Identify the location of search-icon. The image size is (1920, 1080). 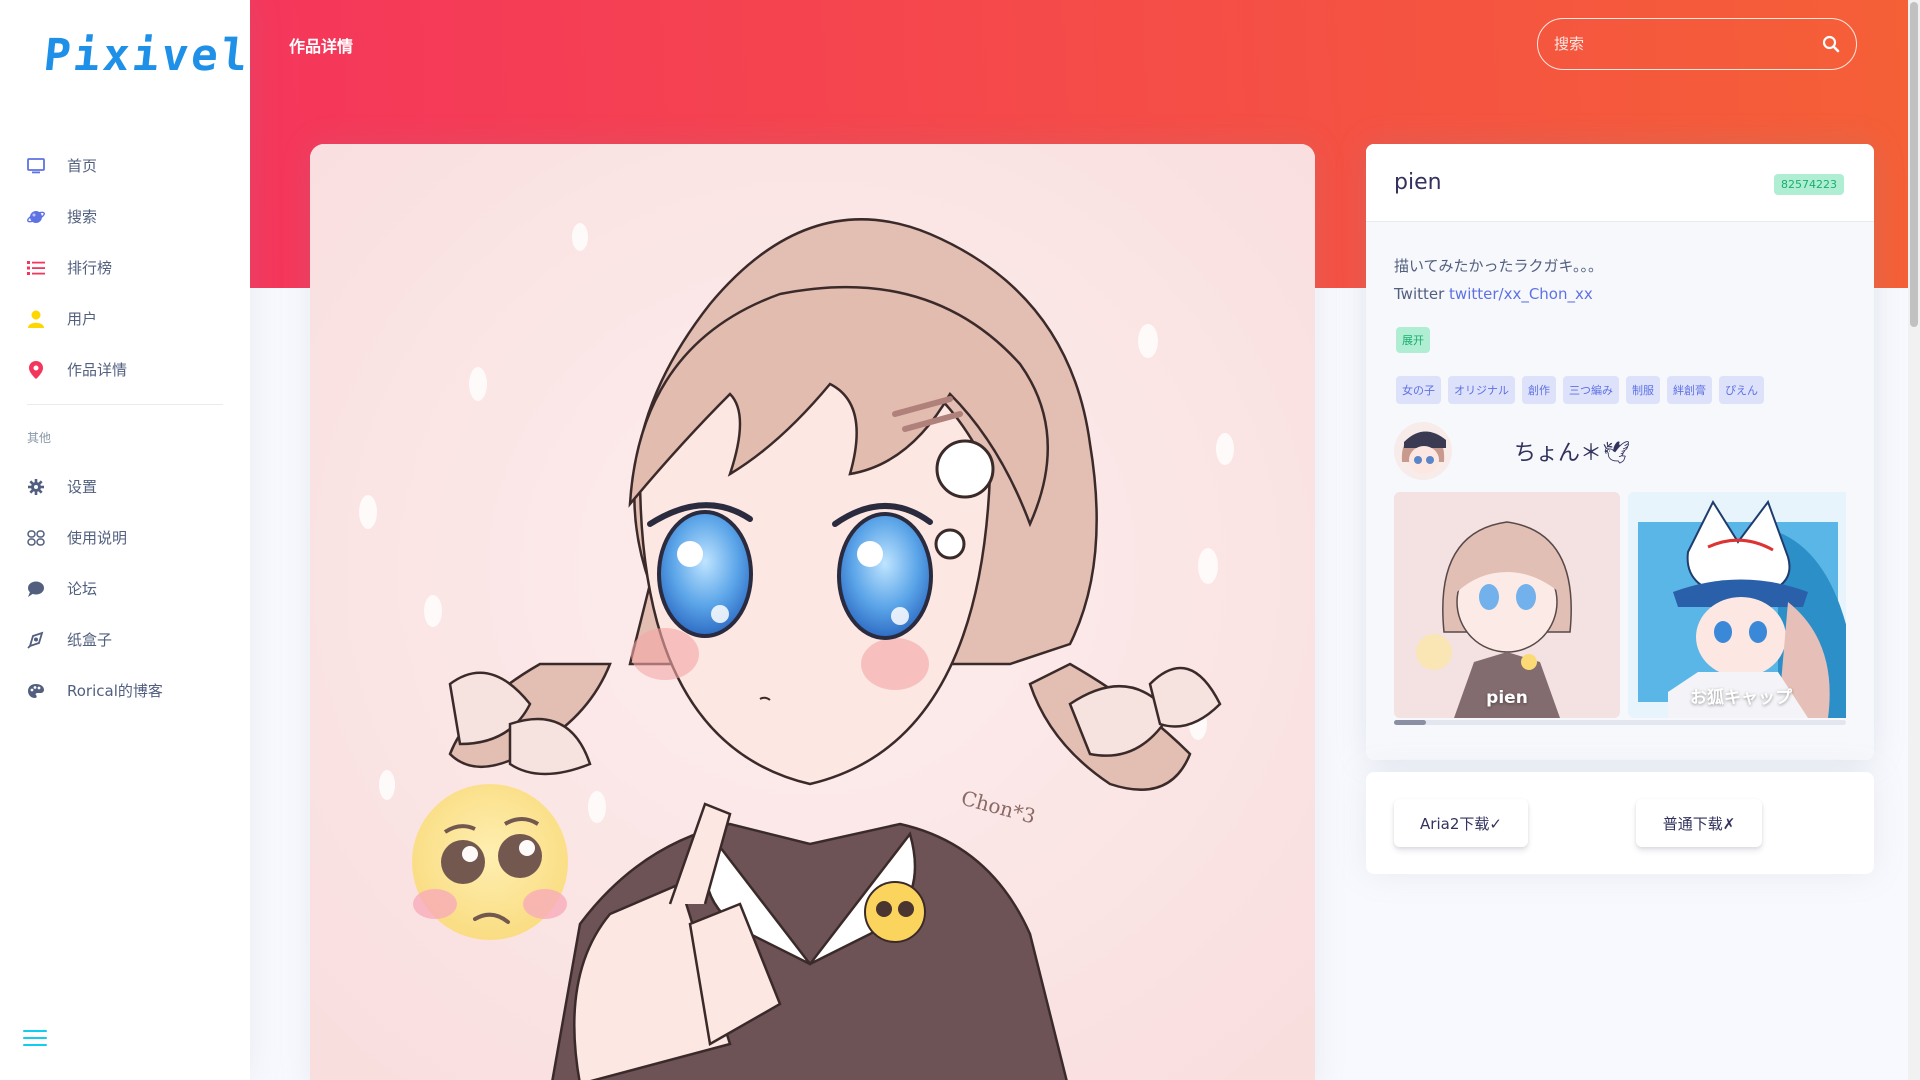
(1831, 44).